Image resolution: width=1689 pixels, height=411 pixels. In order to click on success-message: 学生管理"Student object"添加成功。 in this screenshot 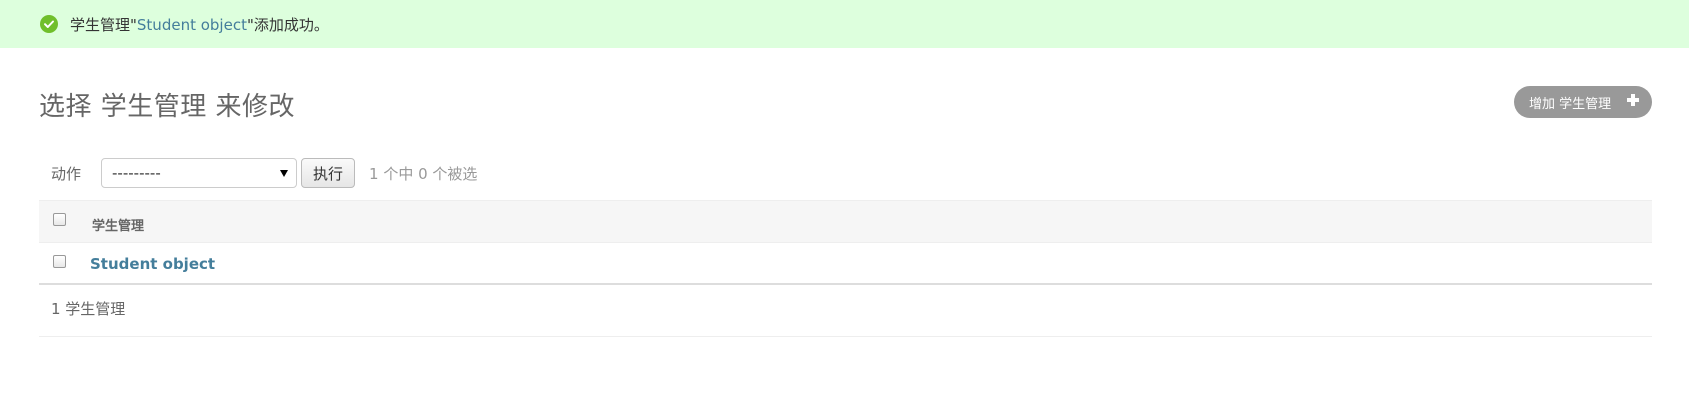, I will do `click(844, 24)`.